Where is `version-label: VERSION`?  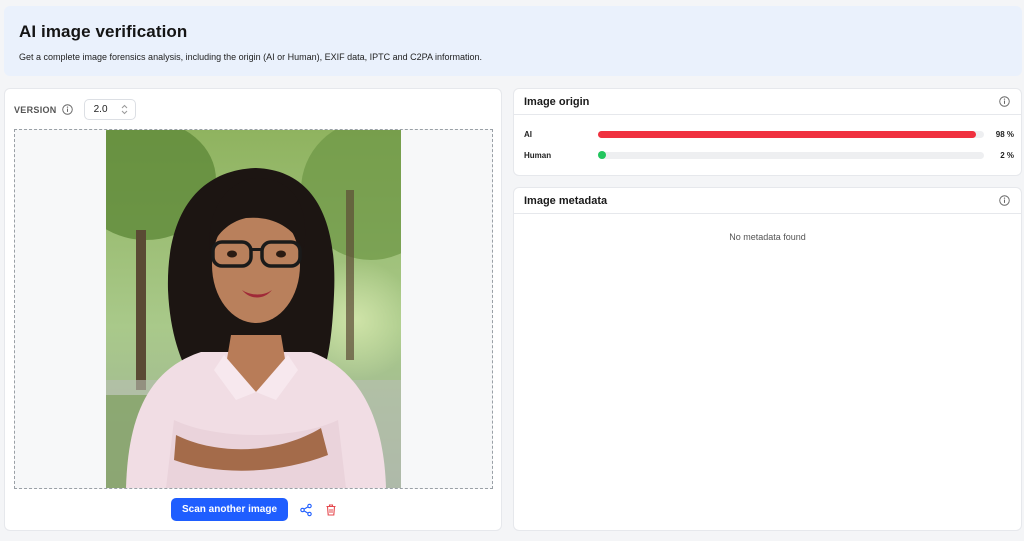
version-label: VERSION is located at coordinates (35, 109).